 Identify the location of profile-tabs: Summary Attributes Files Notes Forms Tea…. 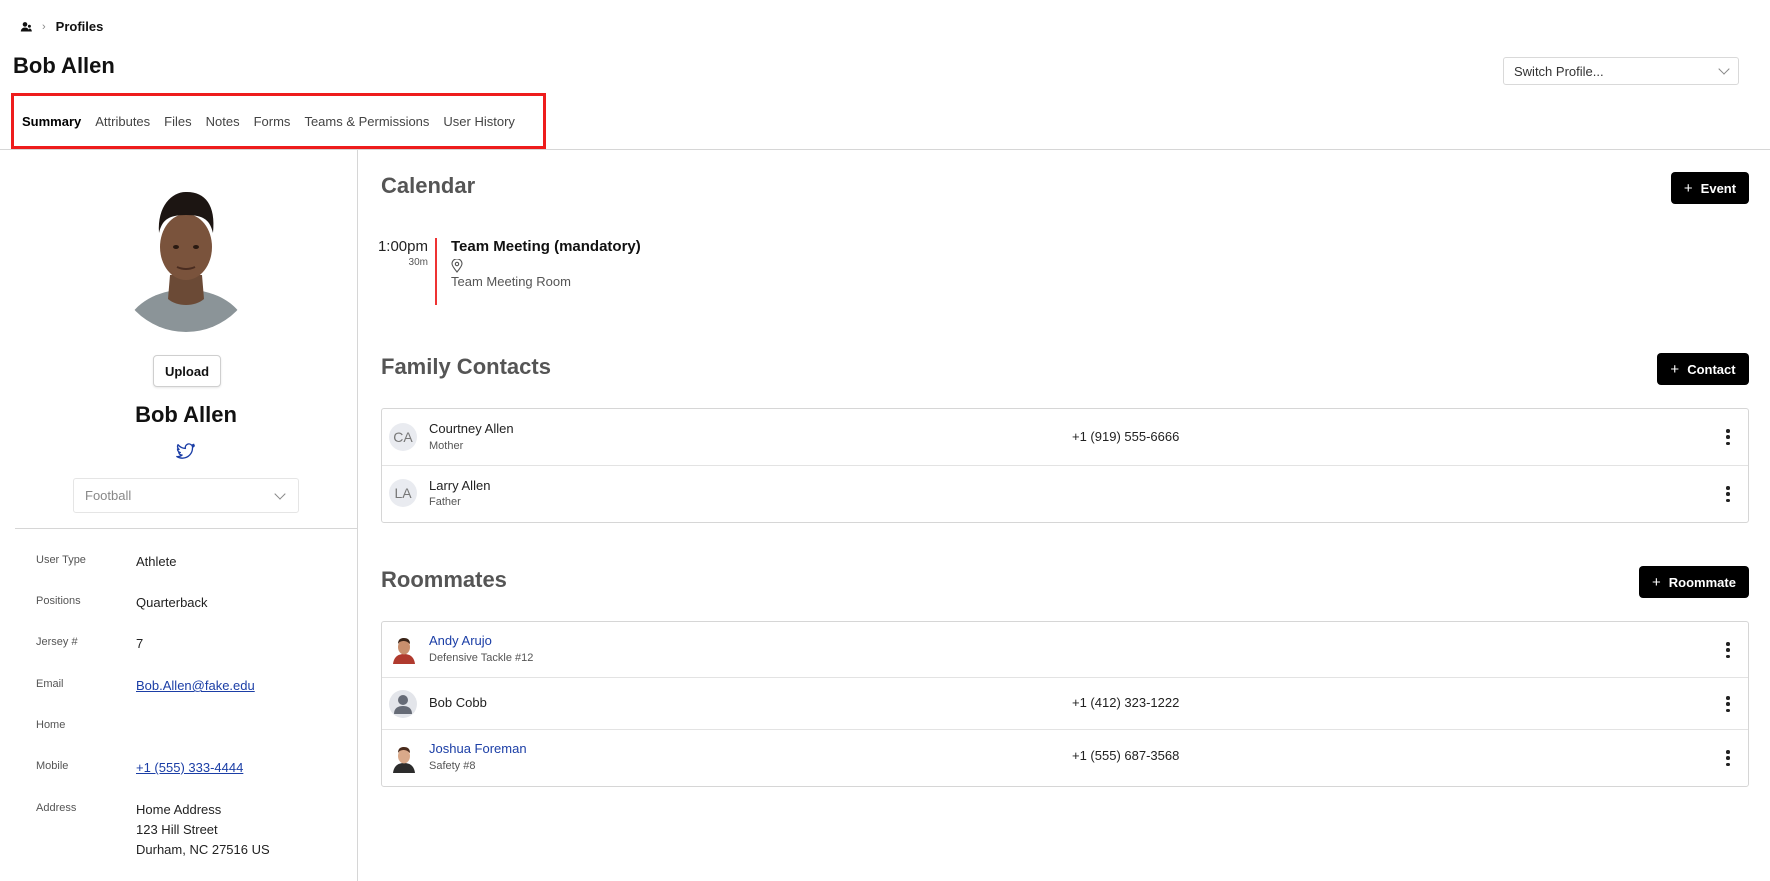
(268, 121).